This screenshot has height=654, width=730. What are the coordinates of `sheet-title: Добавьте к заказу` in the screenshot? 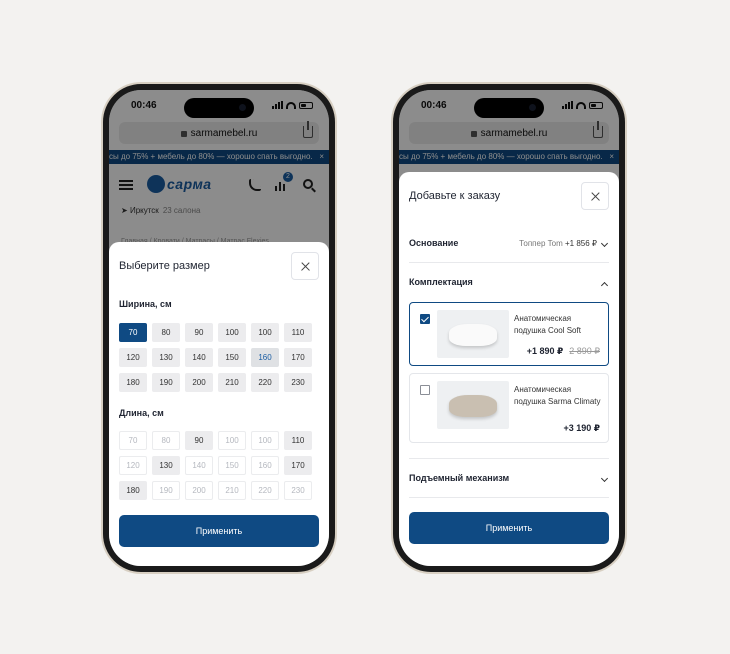 It's located at (455, 196).